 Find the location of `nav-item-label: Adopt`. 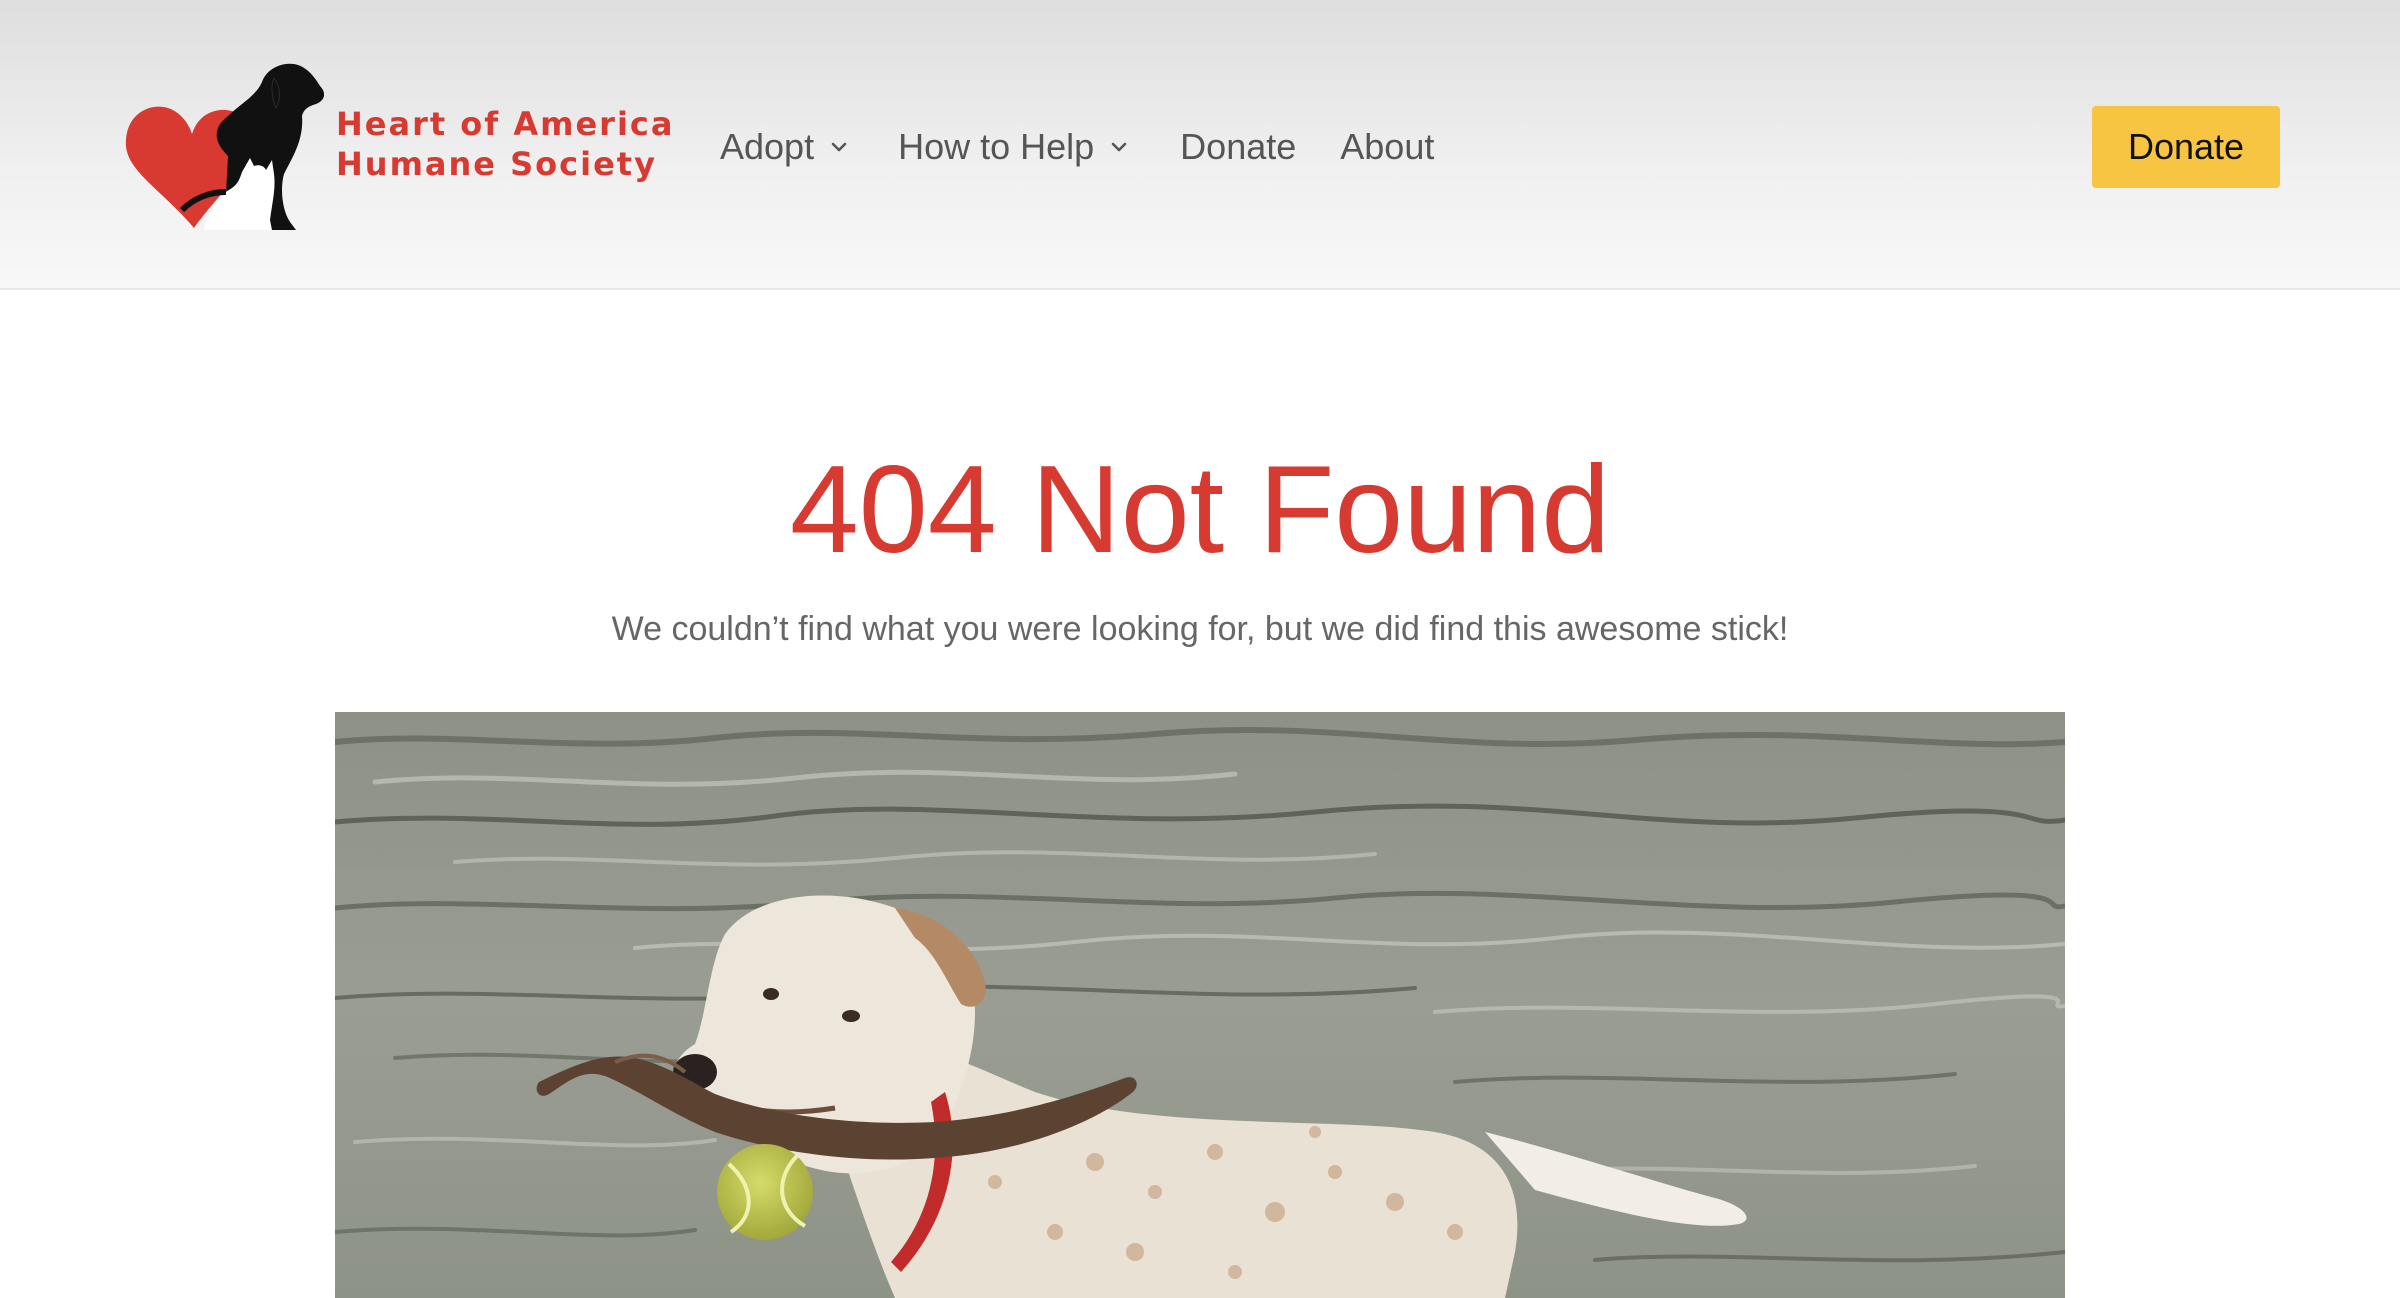

nav-item-label: Adopt is located at coordinates (767, 146).